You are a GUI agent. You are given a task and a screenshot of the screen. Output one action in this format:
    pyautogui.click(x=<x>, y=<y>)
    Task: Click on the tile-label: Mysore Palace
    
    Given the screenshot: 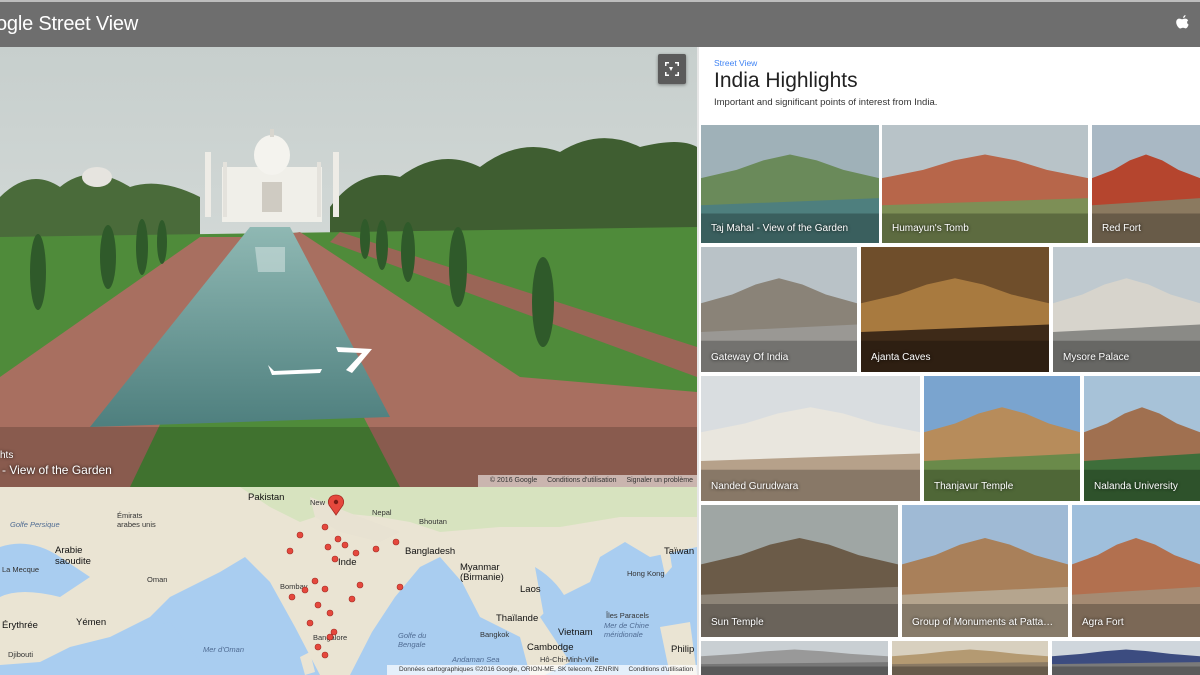 What is the action you would take?
    pyautogui.click(x=1096, y=357)
    